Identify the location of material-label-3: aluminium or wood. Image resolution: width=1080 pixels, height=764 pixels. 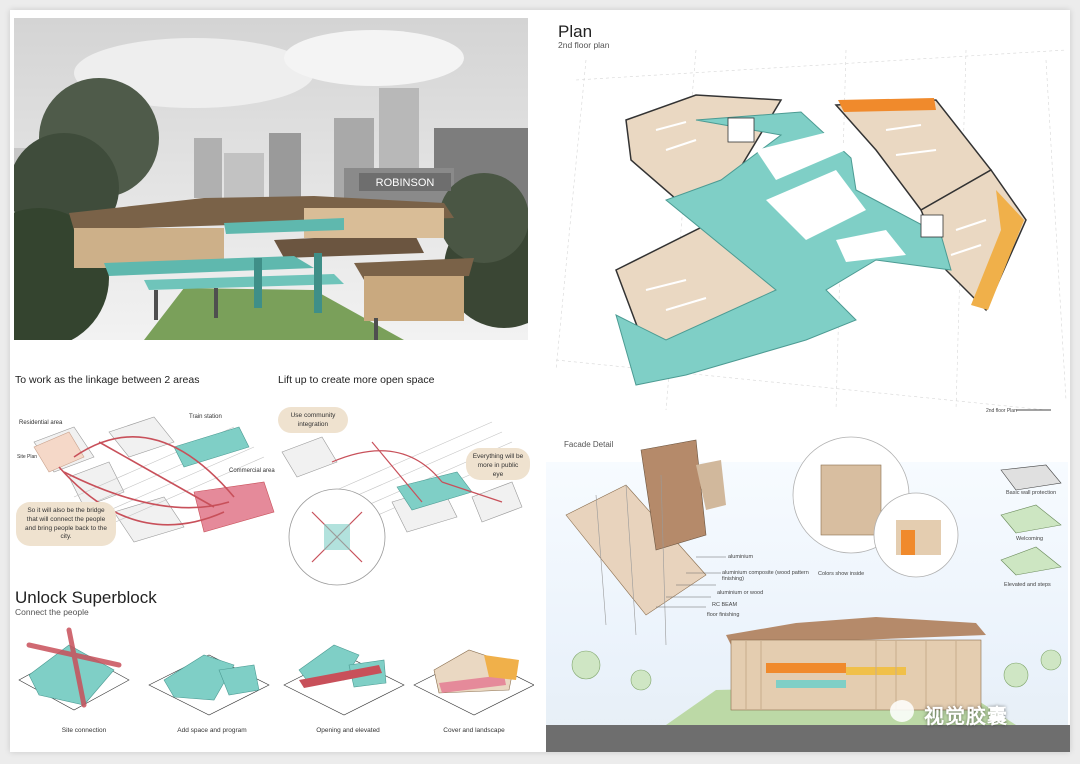
(740, 593).